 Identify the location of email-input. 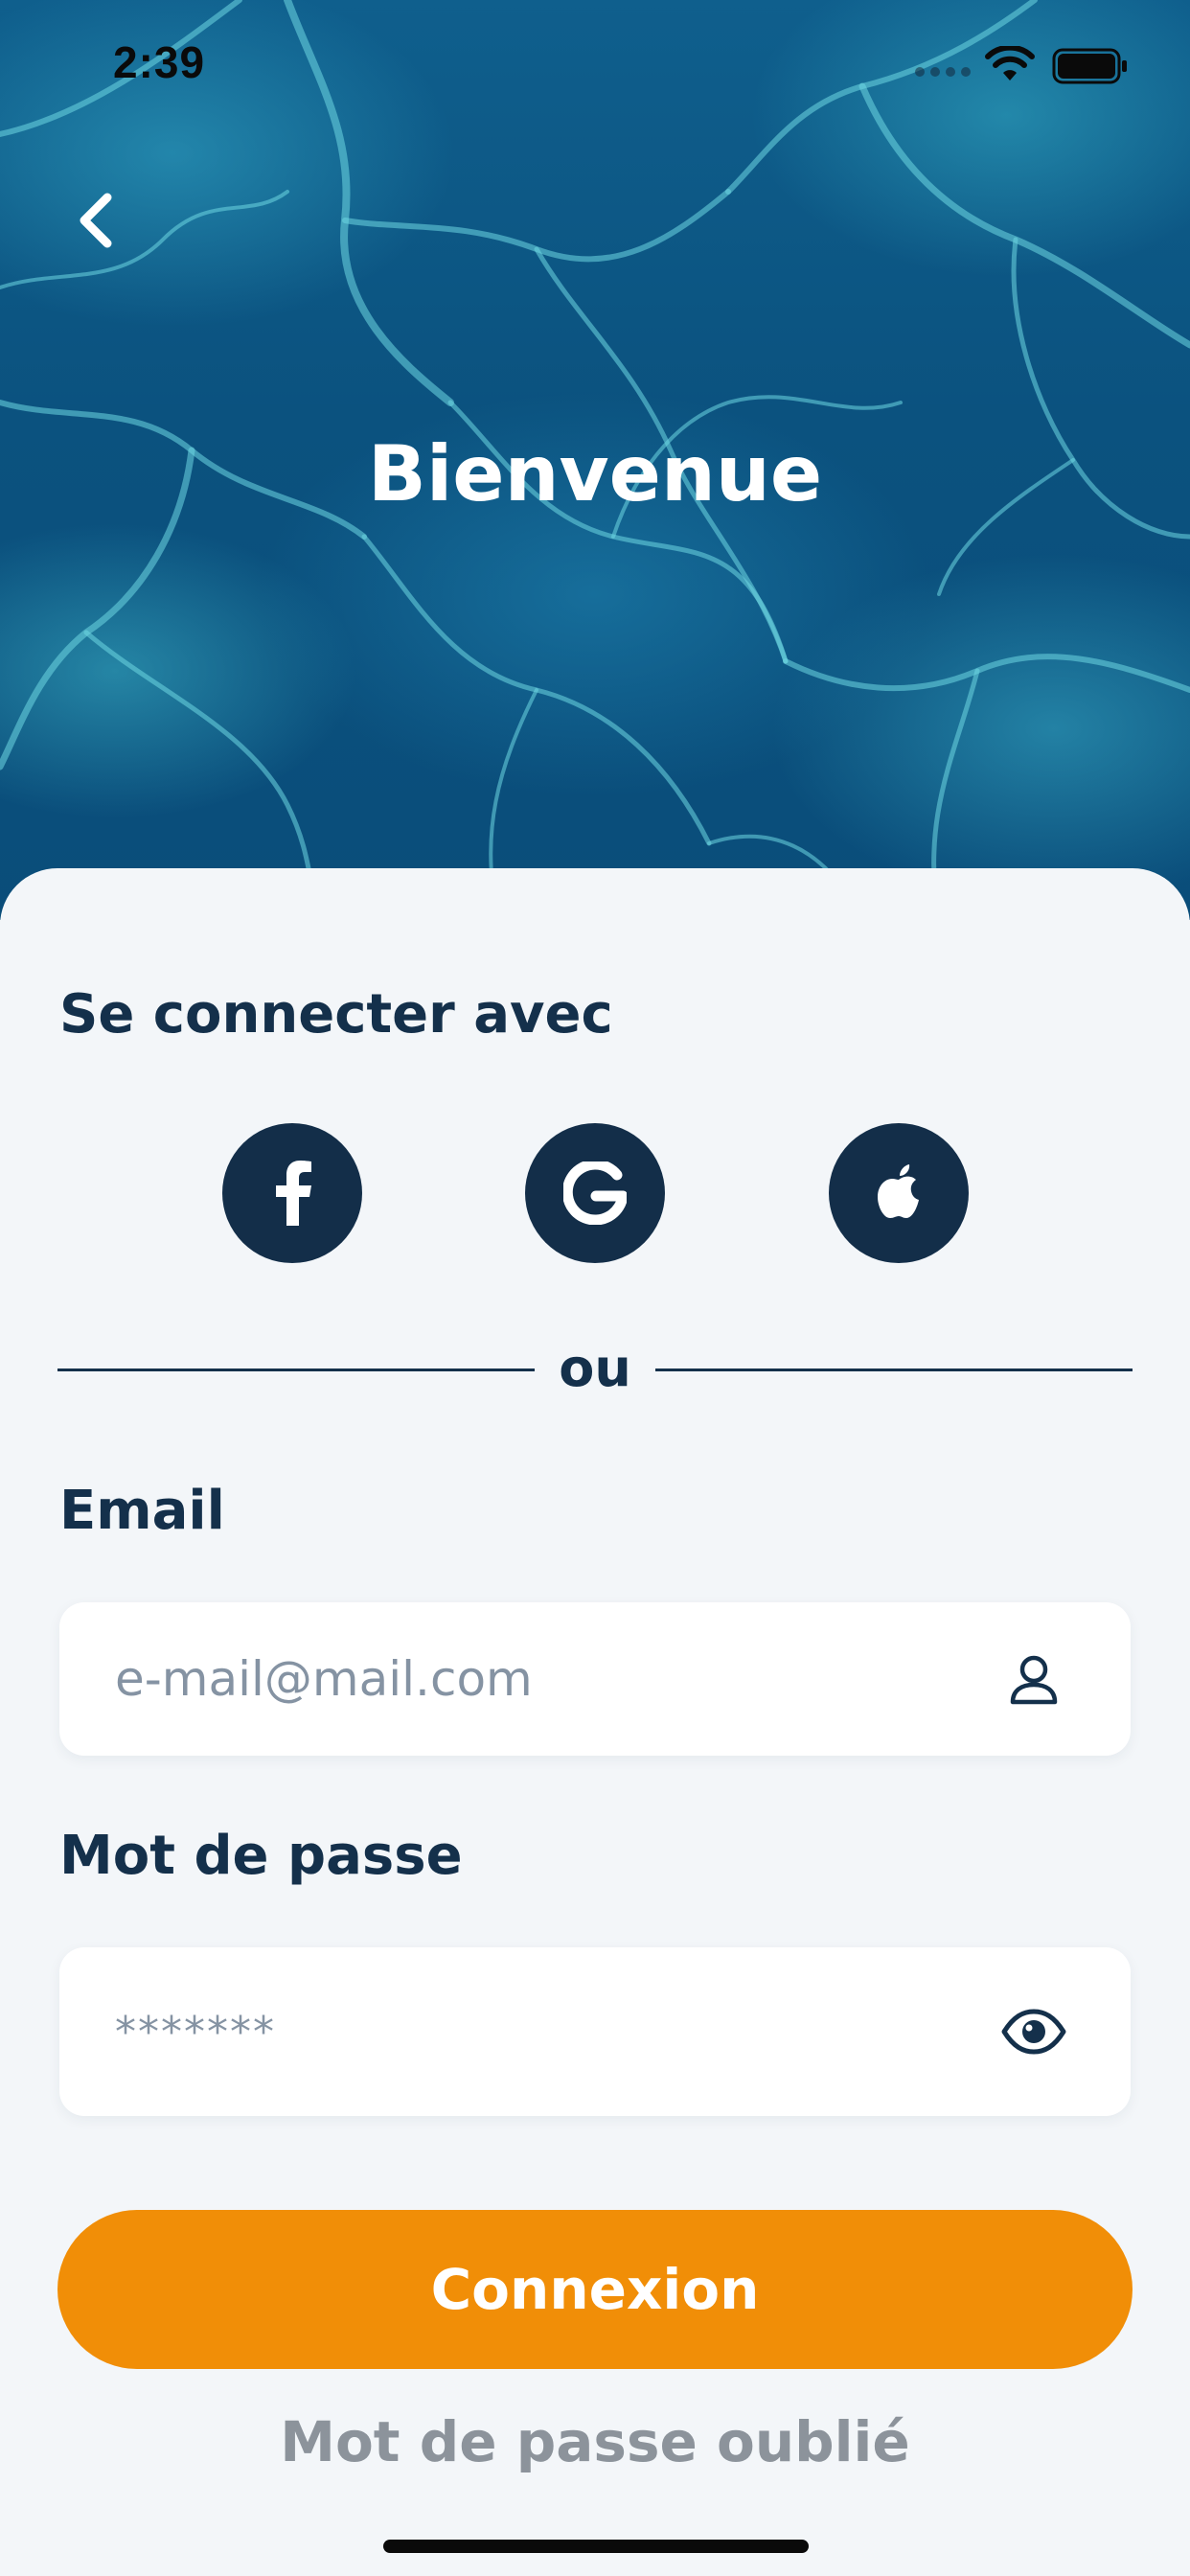
(546, 1679).